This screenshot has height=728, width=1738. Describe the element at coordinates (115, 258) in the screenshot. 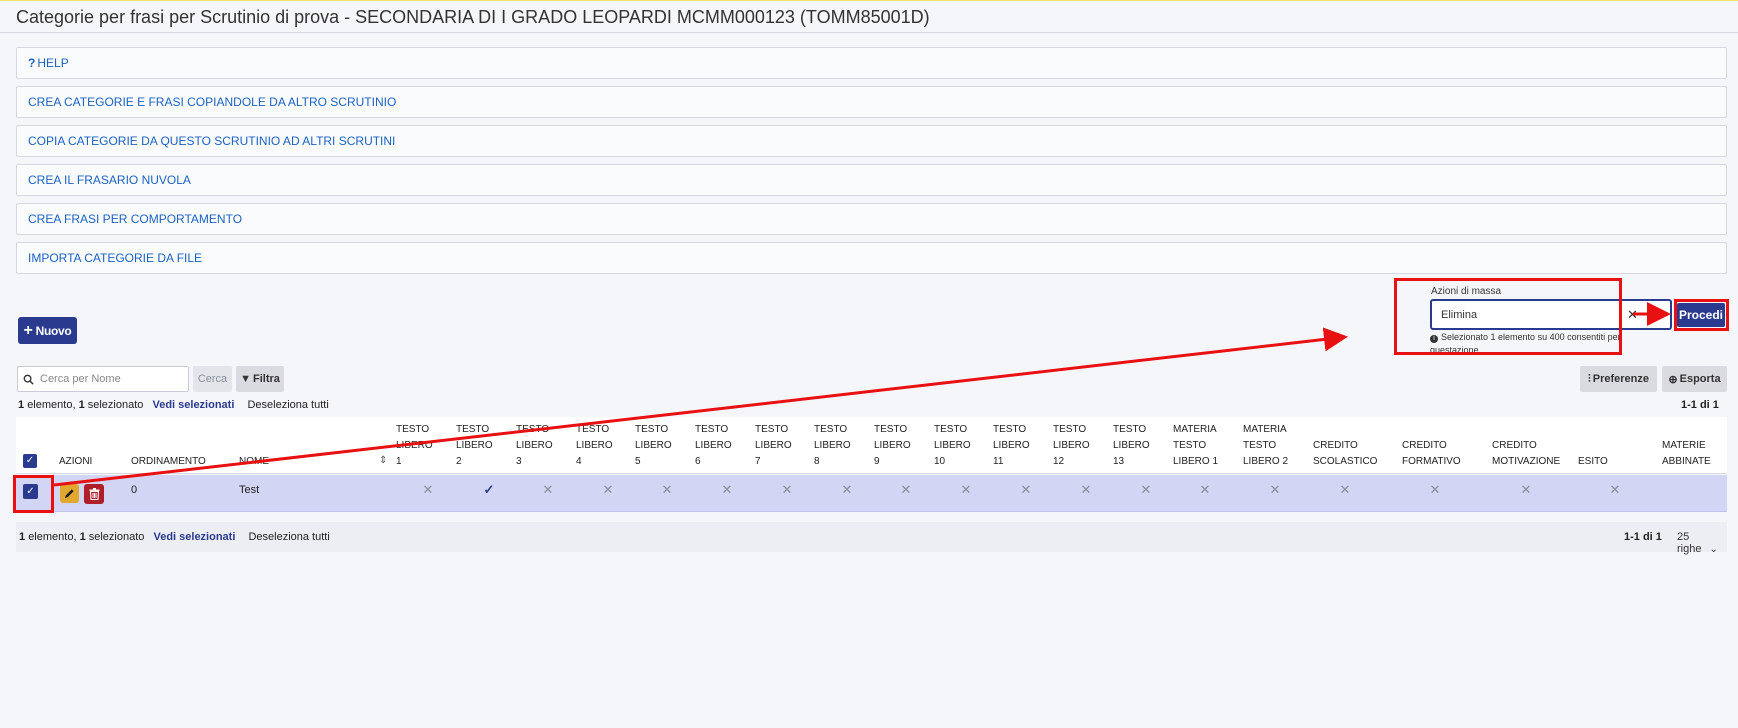

I see `accordion-label: IMPORTA CATEGORIE DA FILE` at that location.